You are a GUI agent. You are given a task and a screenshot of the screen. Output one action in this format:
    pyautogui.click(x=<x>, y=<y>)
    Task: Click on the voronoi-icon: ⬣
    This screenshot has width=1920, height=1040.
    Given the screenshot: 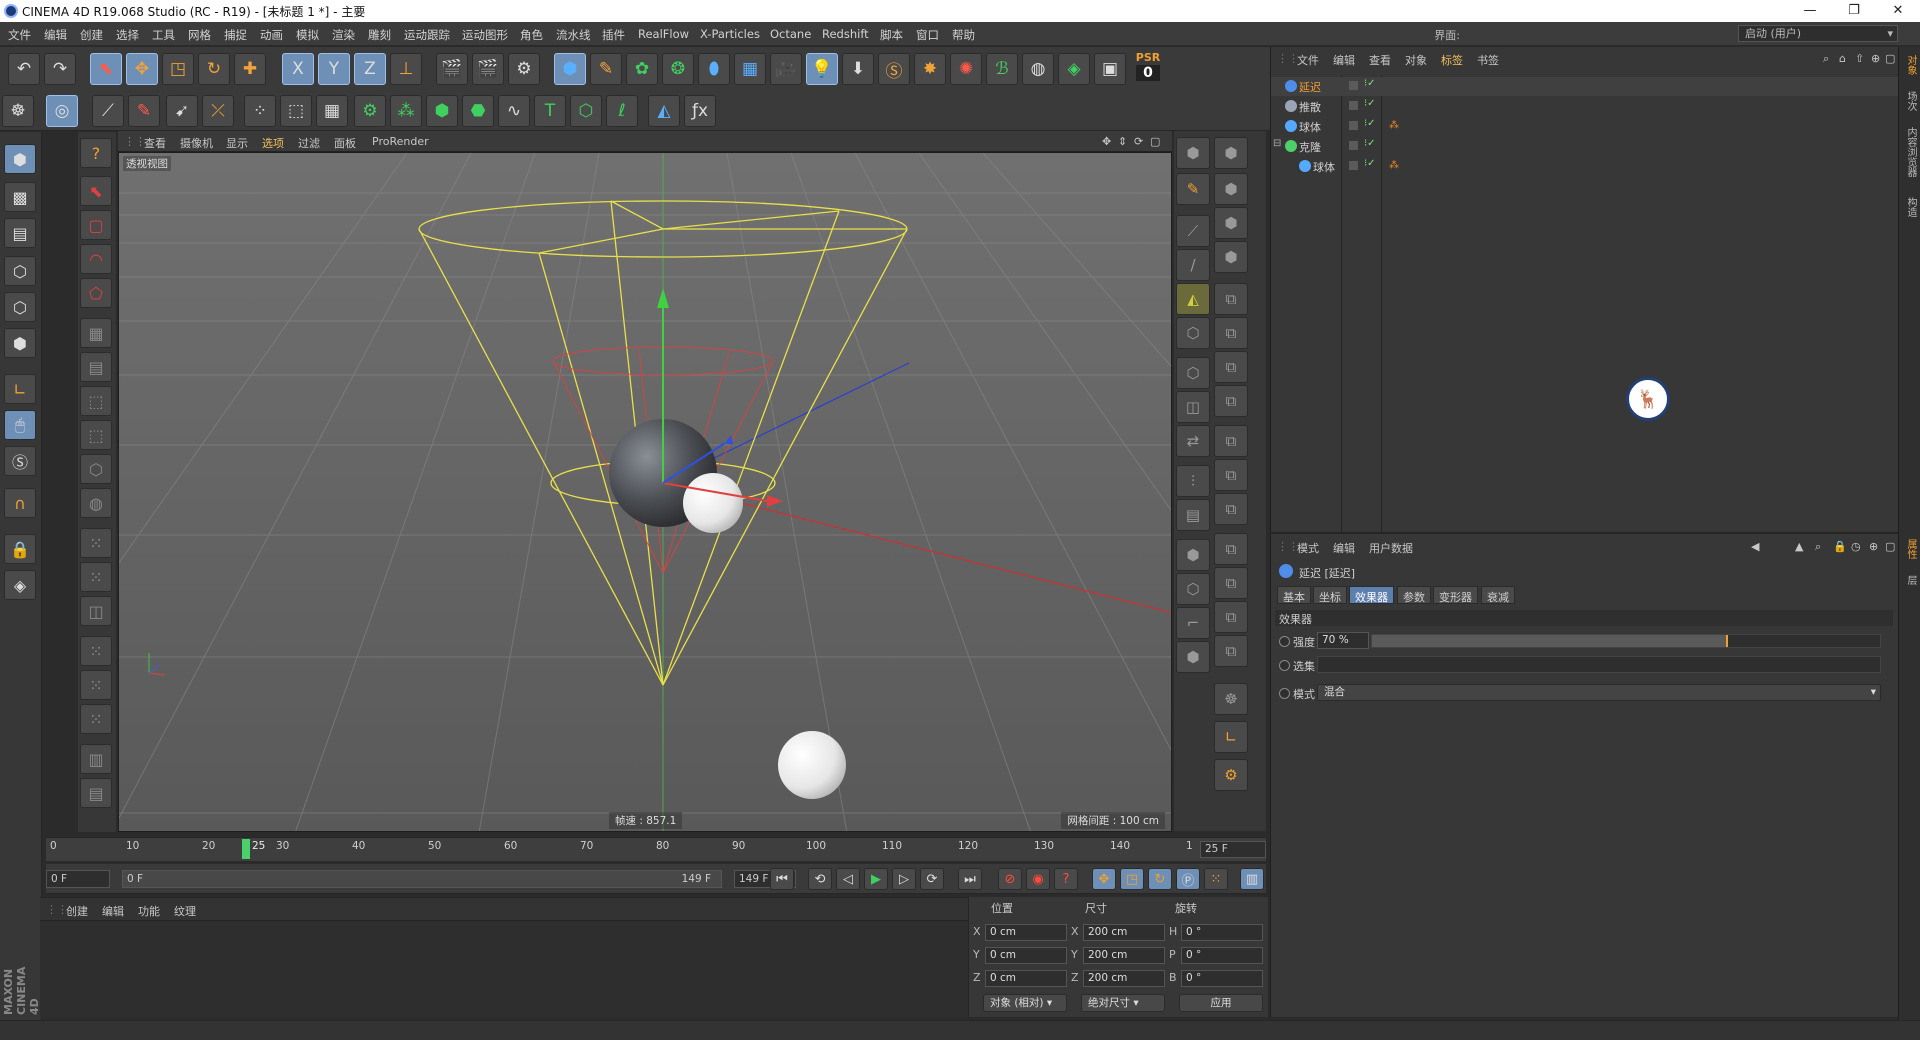 What is the action you would take?
    pyautogui.click(x=478, y=111)
    